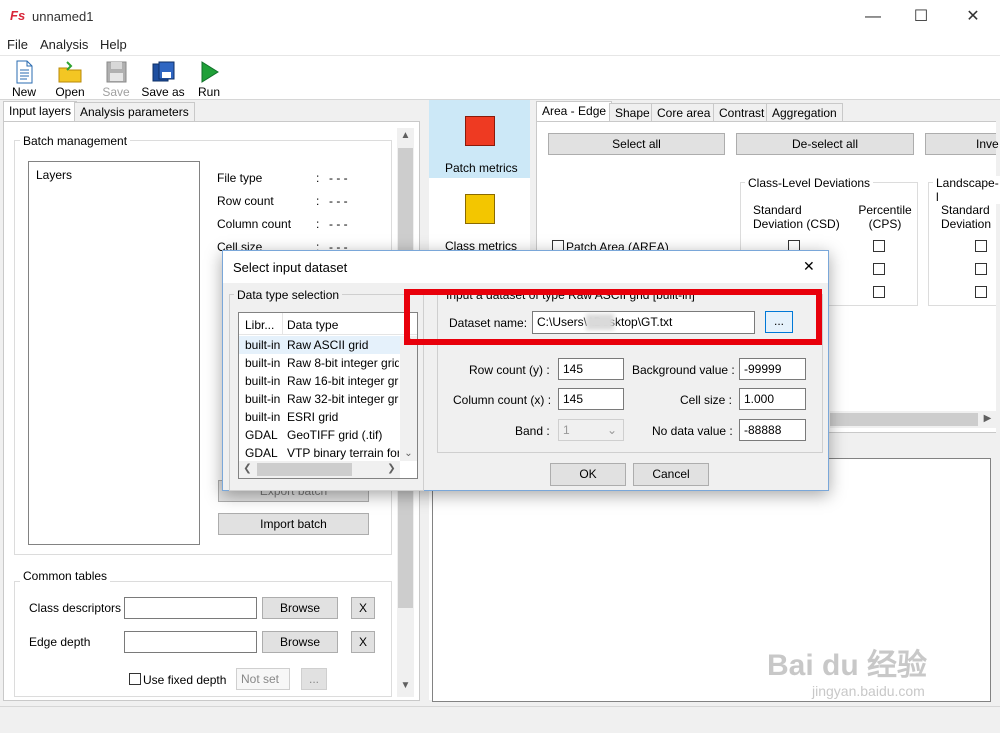  Describe the element at coordinates (772, 369) in the screenshot. I see `background-value-input: -99999` at that location.